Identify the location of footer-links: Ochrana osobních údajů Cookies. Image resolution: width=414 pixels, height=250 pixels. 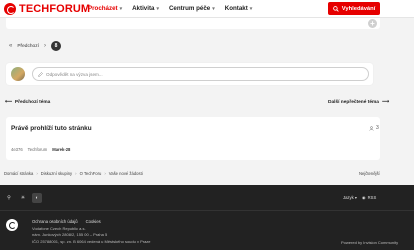
(66, 221).